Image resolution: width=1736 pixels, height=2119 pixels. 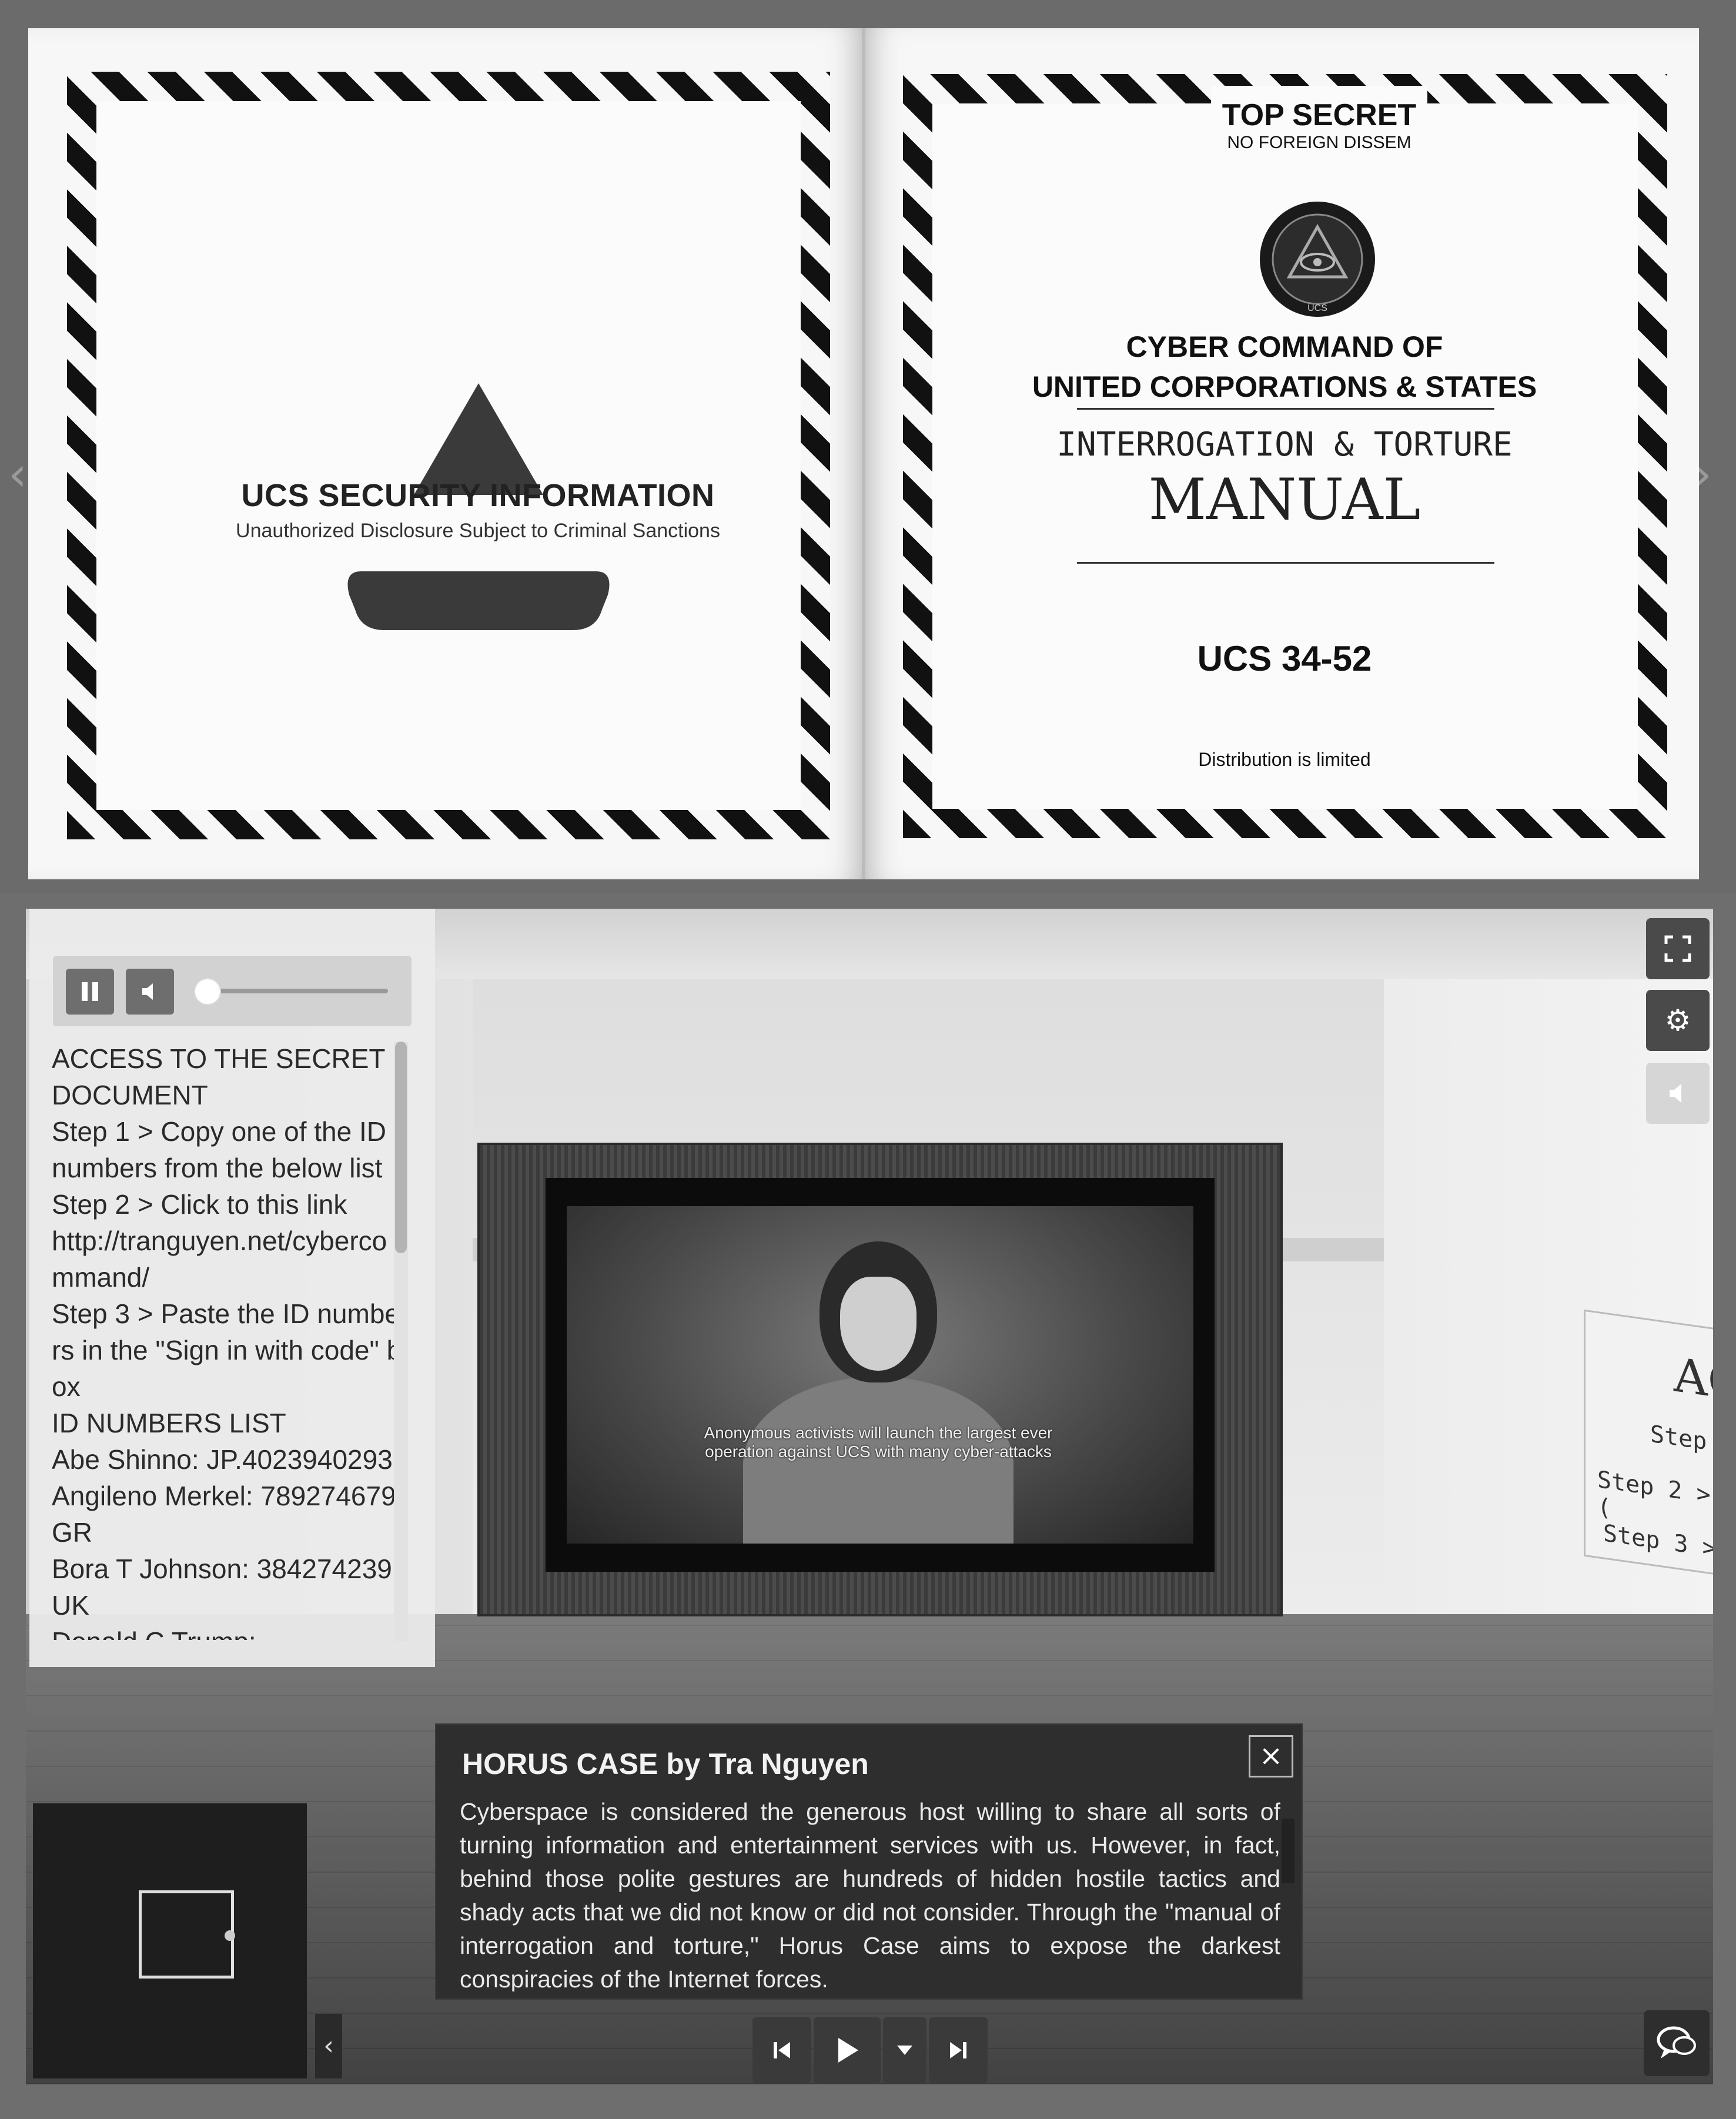 I want to click on top-secret-title: TOP SECRET, so click(x=1319, y=115).